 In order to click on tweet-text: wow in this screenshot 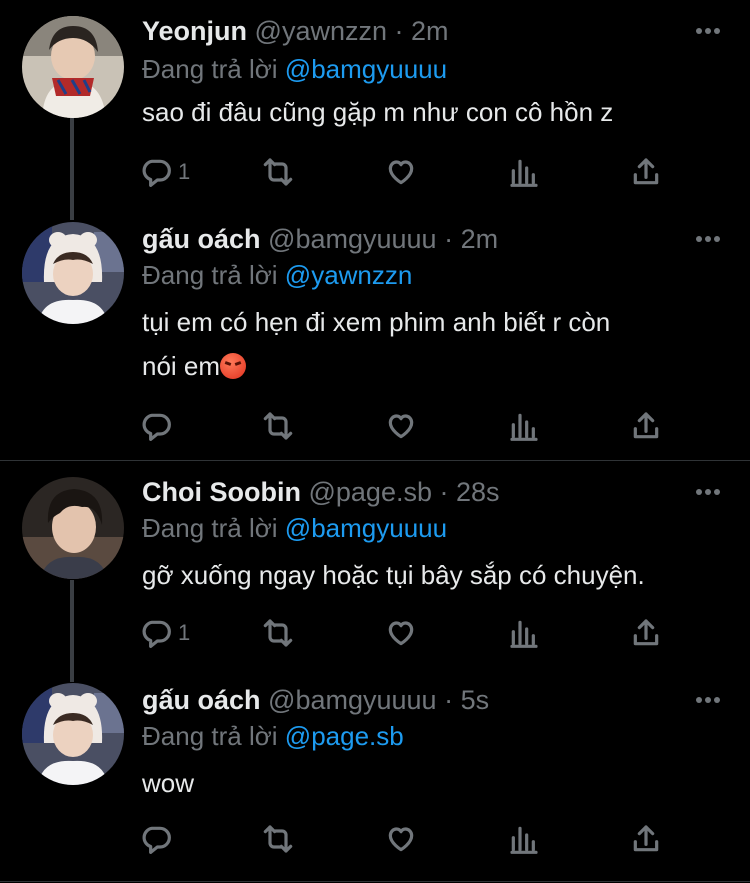, I will do `click(168, 783)`.